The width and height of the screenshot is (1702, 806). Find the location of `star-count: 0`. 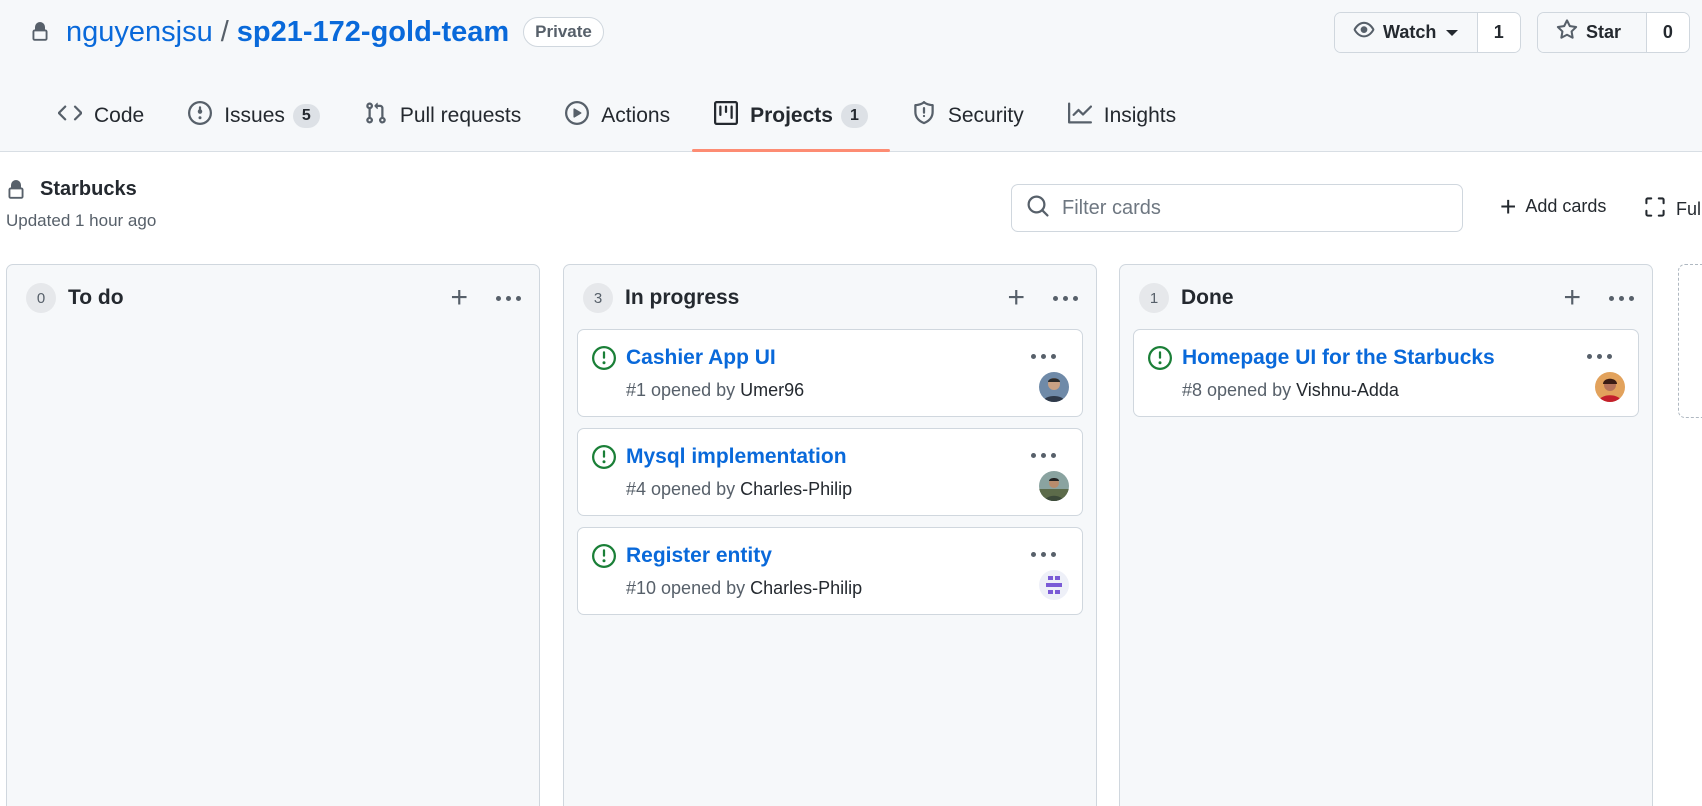

star-count: 0 is located at coordinates (1667, 32).